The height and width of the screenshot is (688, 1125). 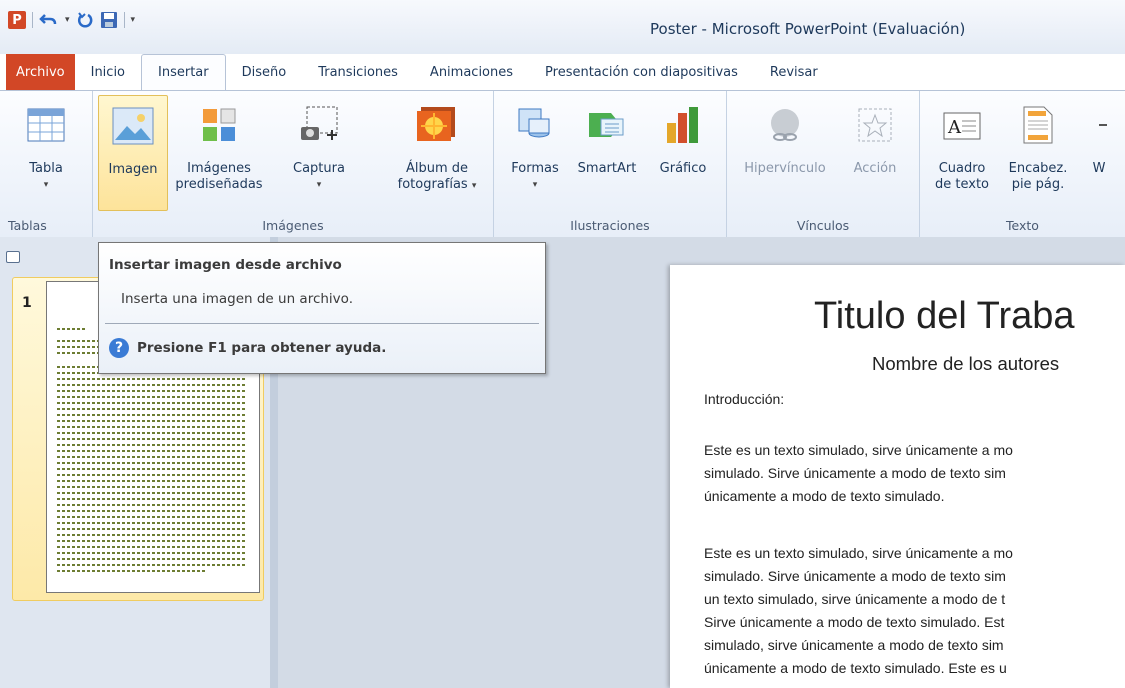 I want to click on group-label-tablas: Tablas, so click(x=27, y=225).